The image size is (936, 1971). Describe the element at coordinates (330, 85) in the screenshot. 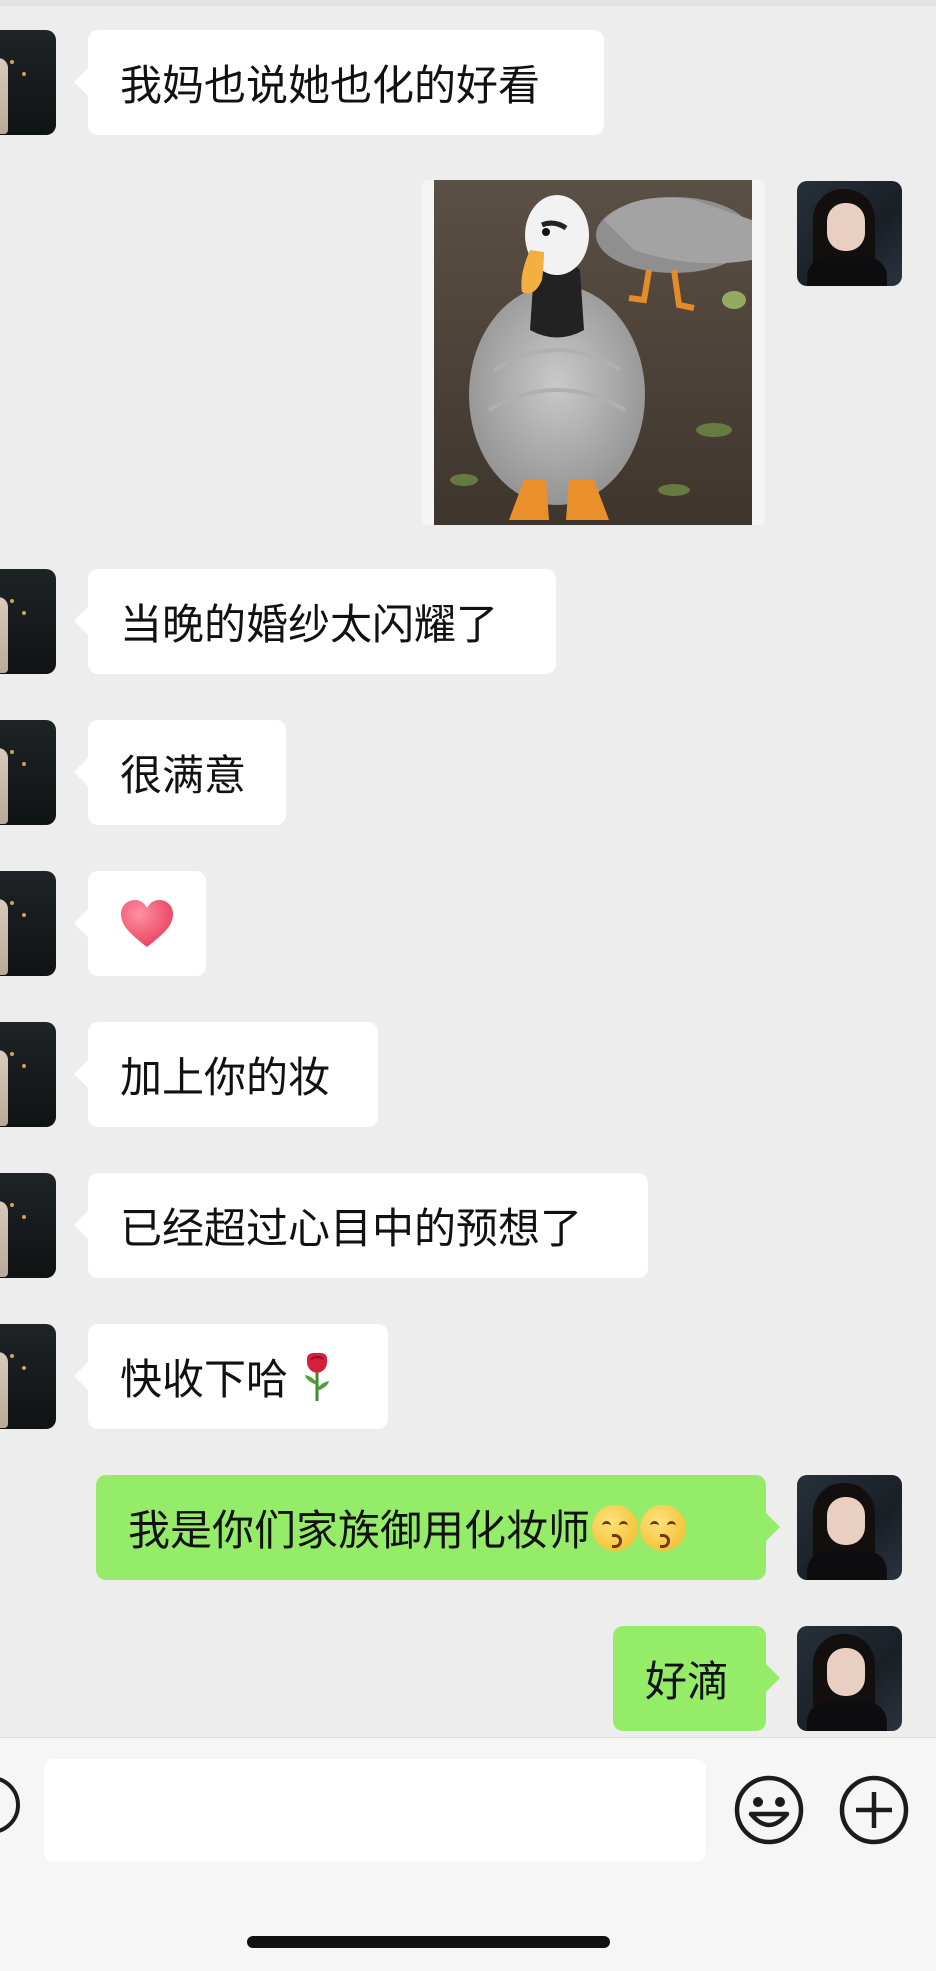

I see `message-text: 我妈也说她也化的好看` at that location.